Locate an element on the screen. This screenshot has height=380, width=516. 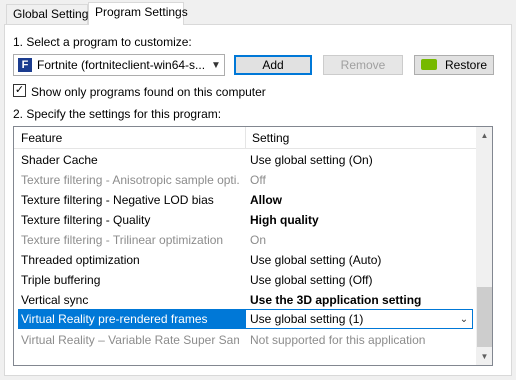
header-divider is located at coordinates (245, 138).